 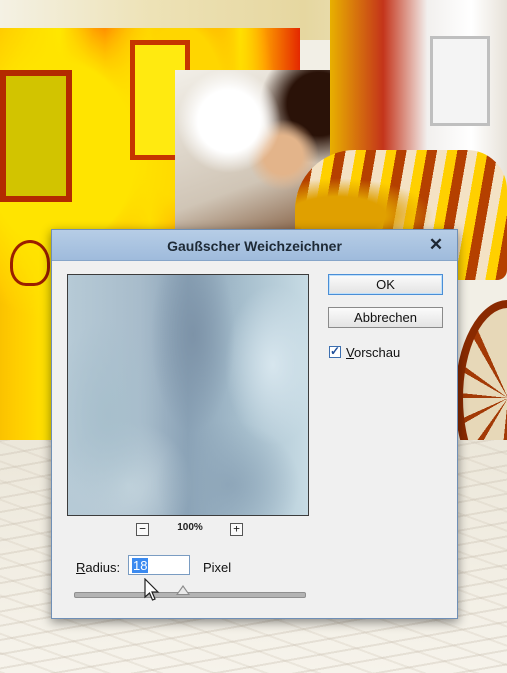 I want to click on ok-button: OK, so click(x=385, y=284).